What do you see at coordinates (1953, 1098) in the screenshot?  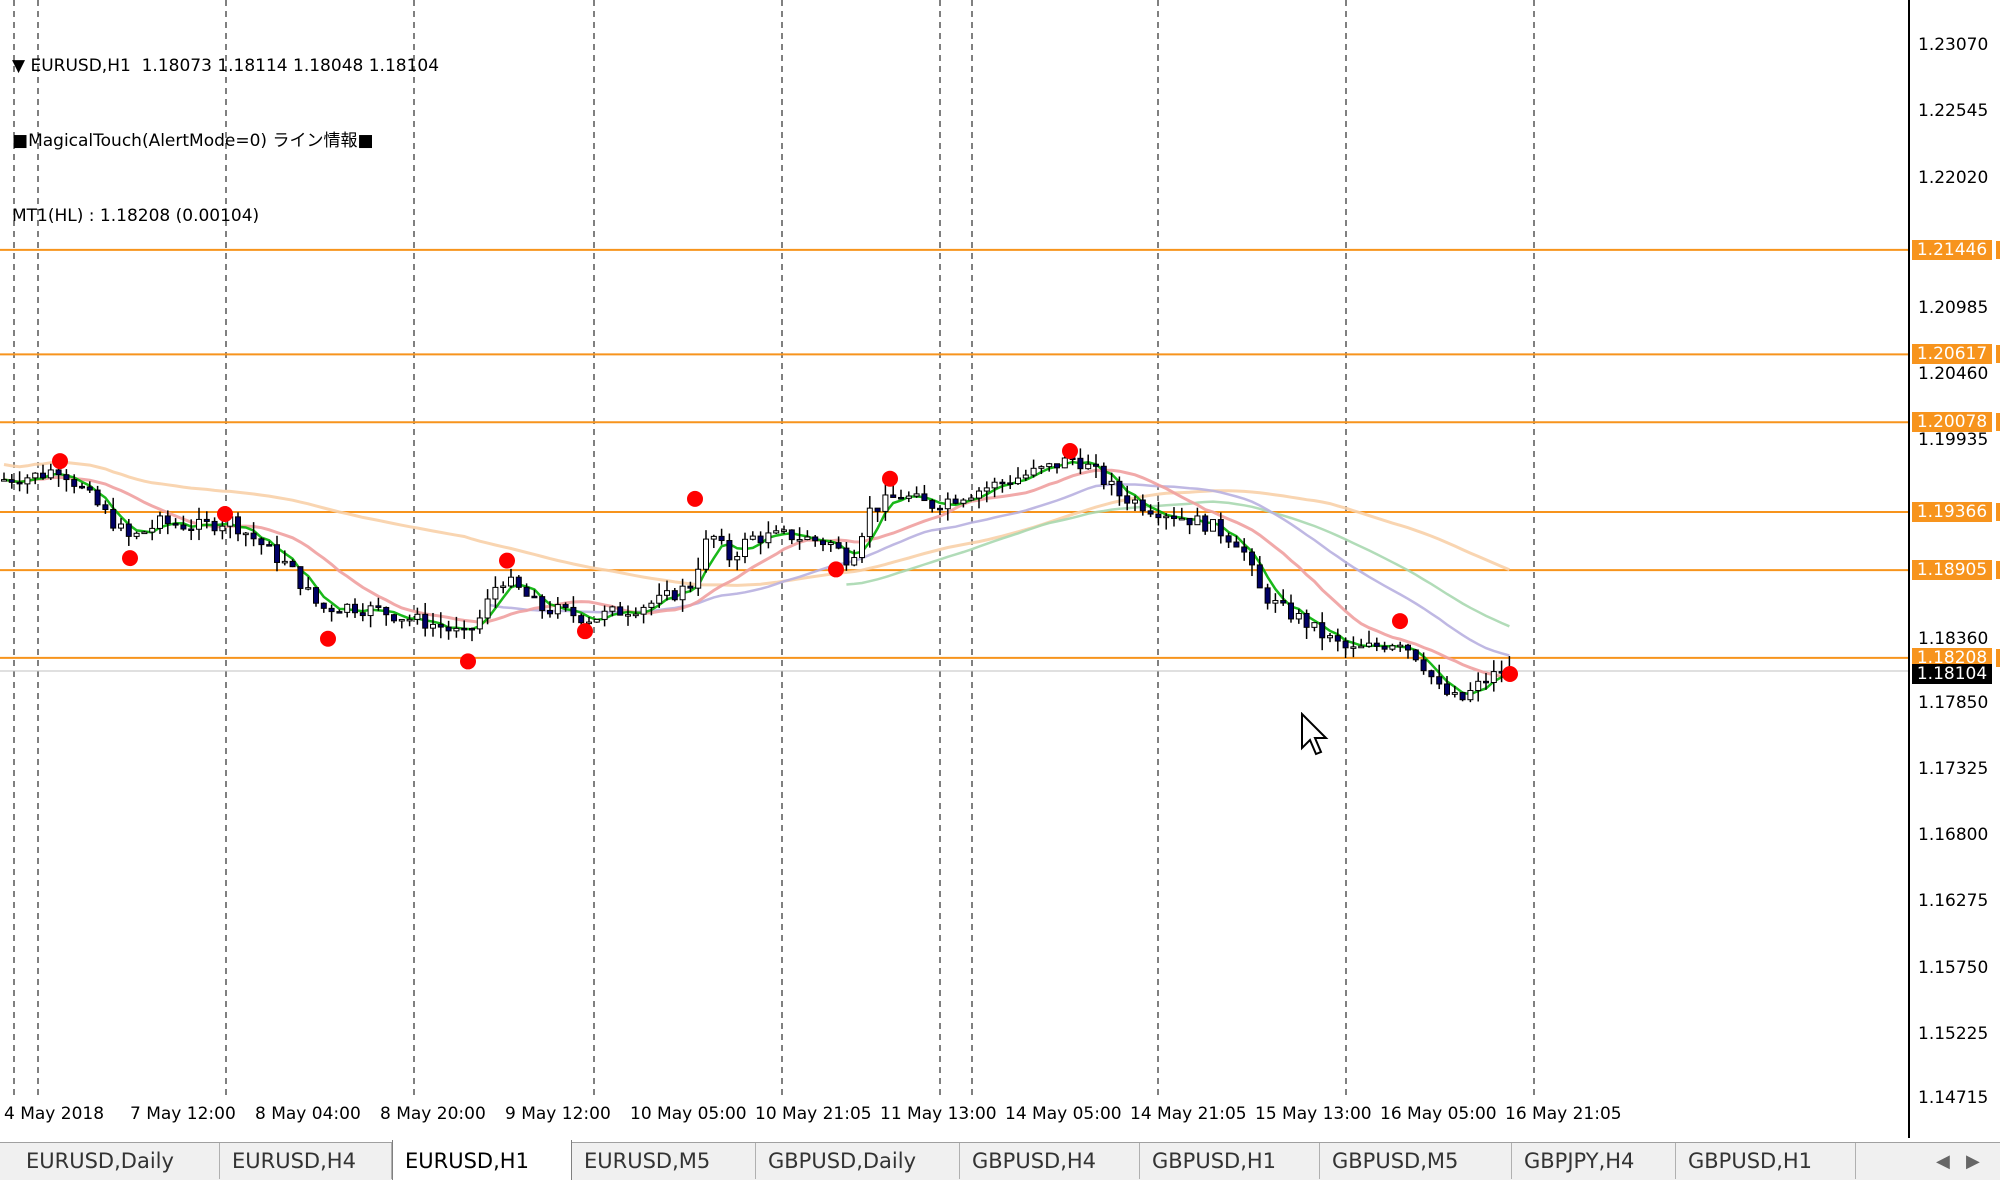 I see `price-tick-label: 1.14715` at bounding box center [1953, 1098].